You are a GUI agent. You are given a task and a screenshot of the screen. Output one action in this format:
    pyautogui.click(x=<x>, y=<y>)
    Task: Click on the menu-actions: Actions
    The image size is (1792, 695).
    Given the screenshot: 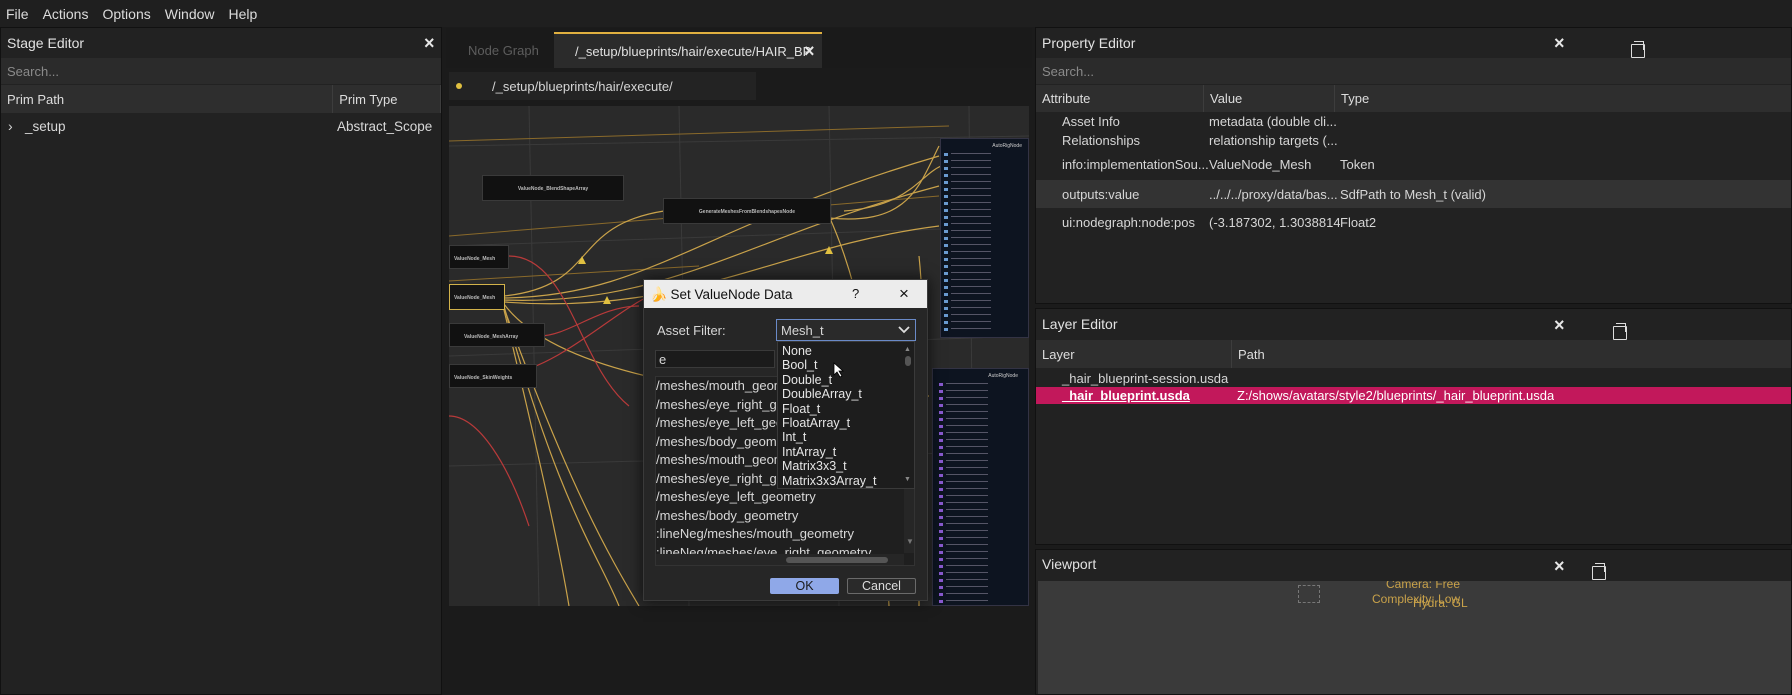 What is the action you would take?
    pyautogui.click(x=66, y=14)
    